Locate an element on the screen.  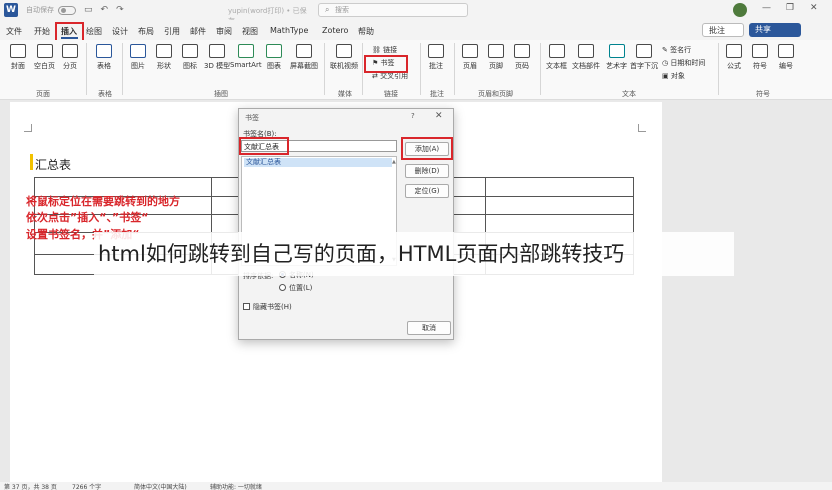
language-status: 简体中文(中国大陆) is located at coordinates (160, 486).